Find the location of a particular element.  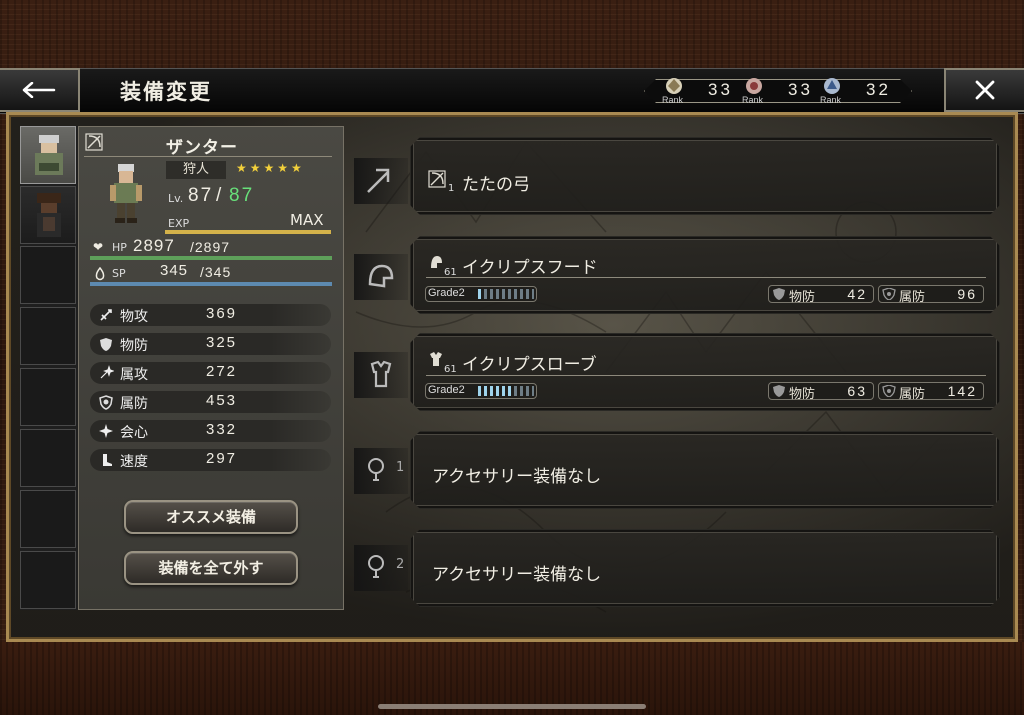

close-icon is located at coordinates (985, 90).